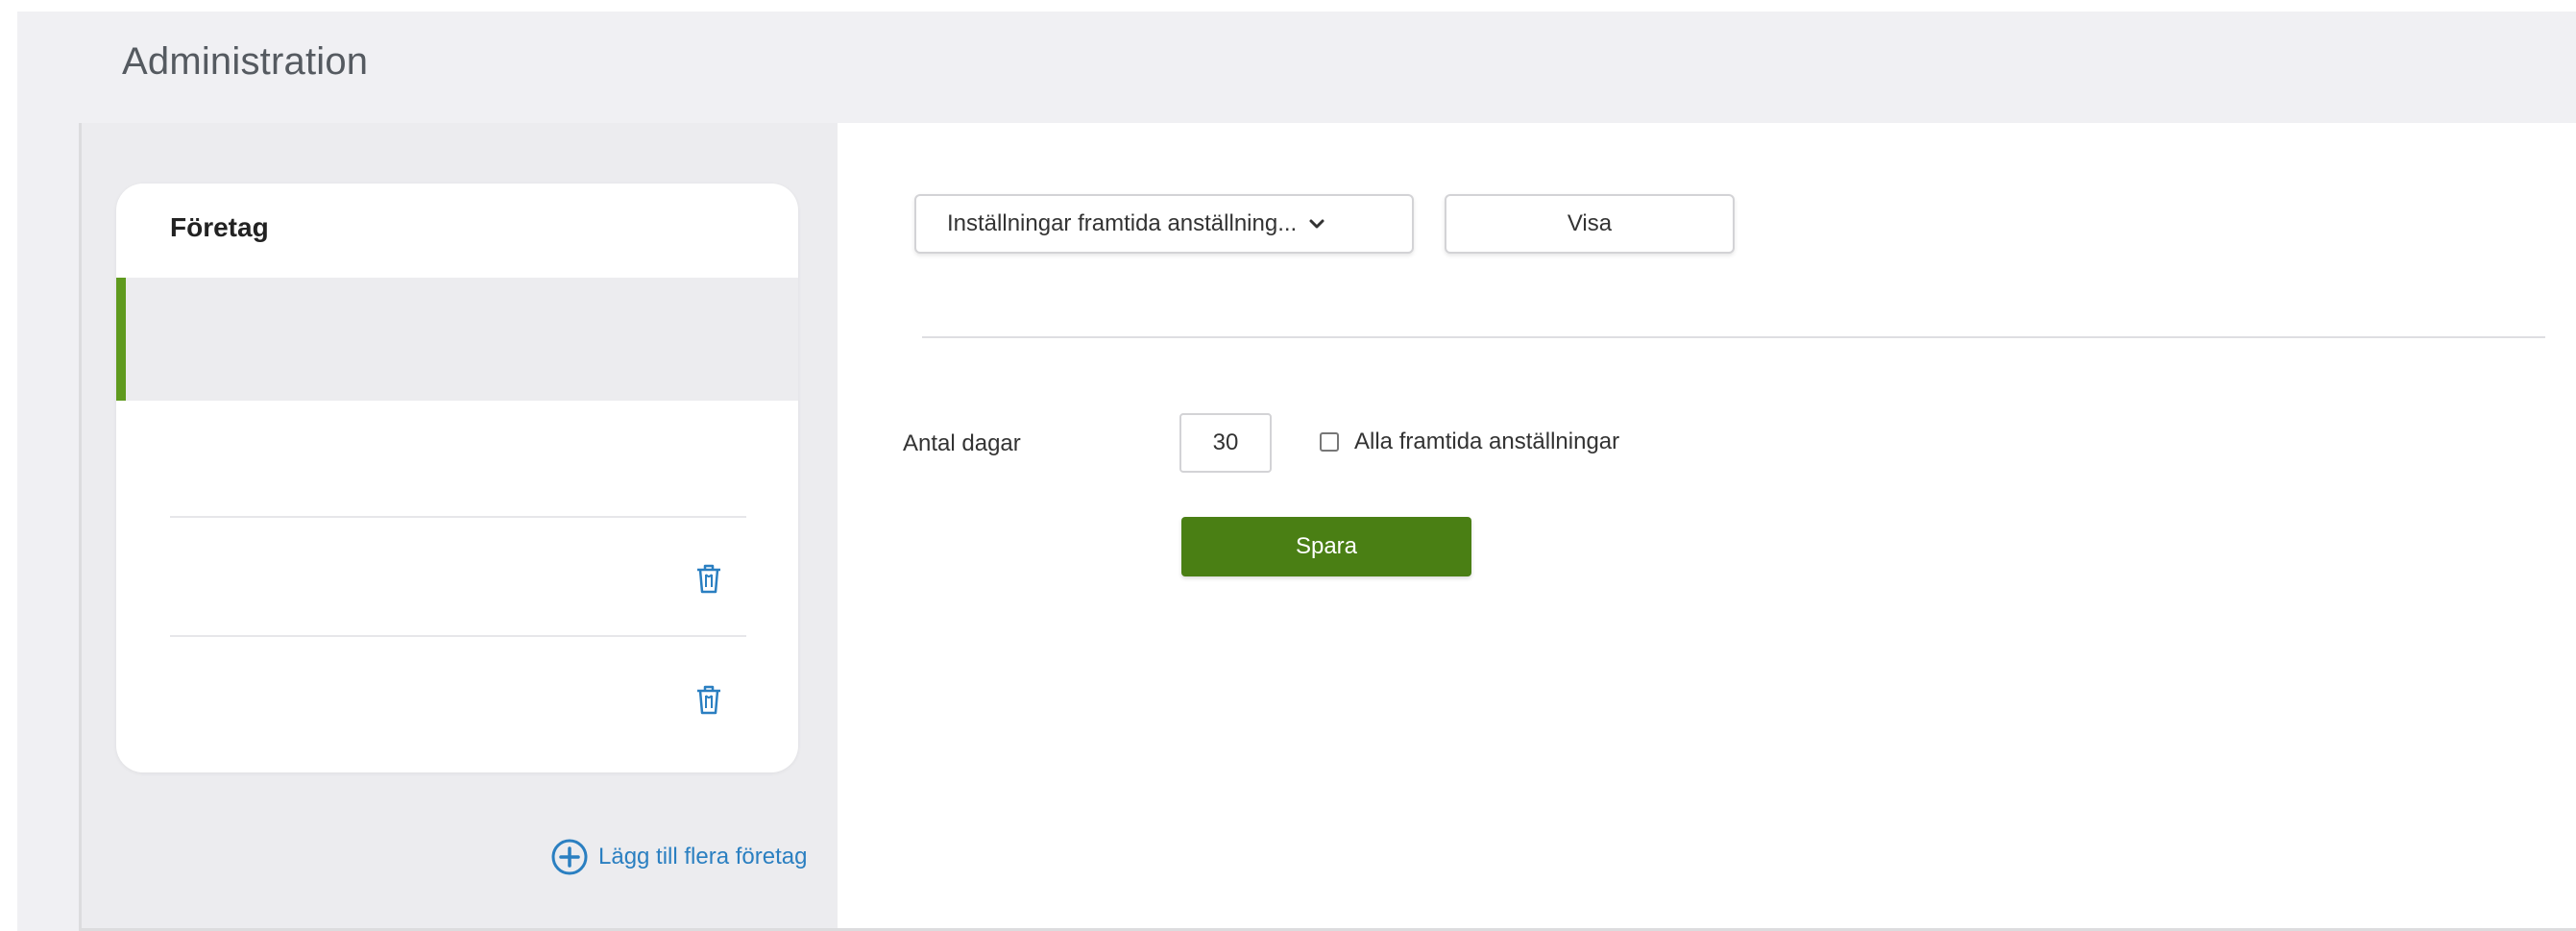  I want to click on add-company-label: Lägg till flera företag, so click(702, 857).